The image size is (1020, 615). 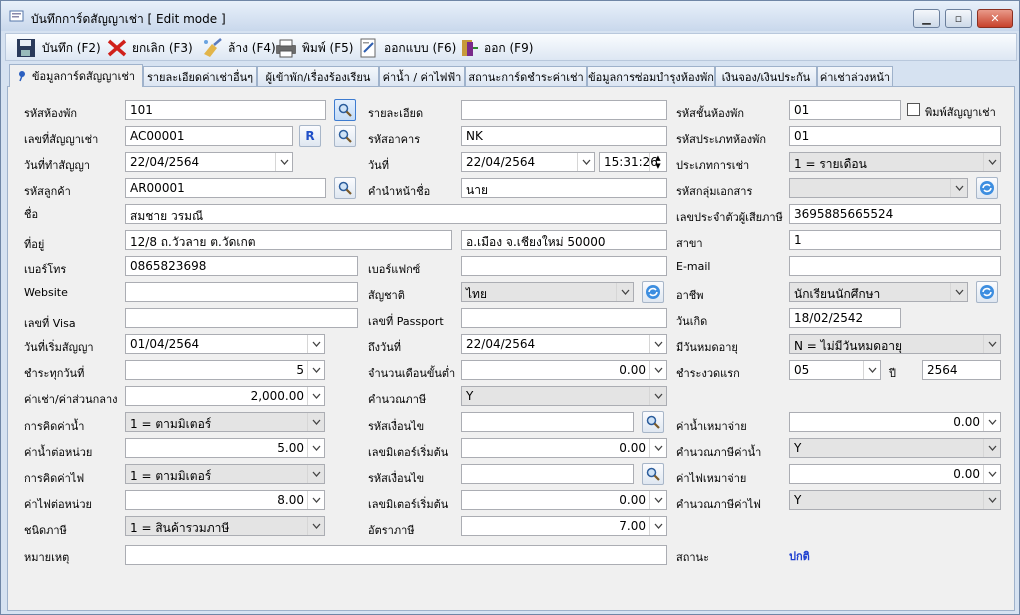 What do you see at coordinates (345, 110) in the screenshot?
I see `room-search-button` at bounding box center [345, 110].